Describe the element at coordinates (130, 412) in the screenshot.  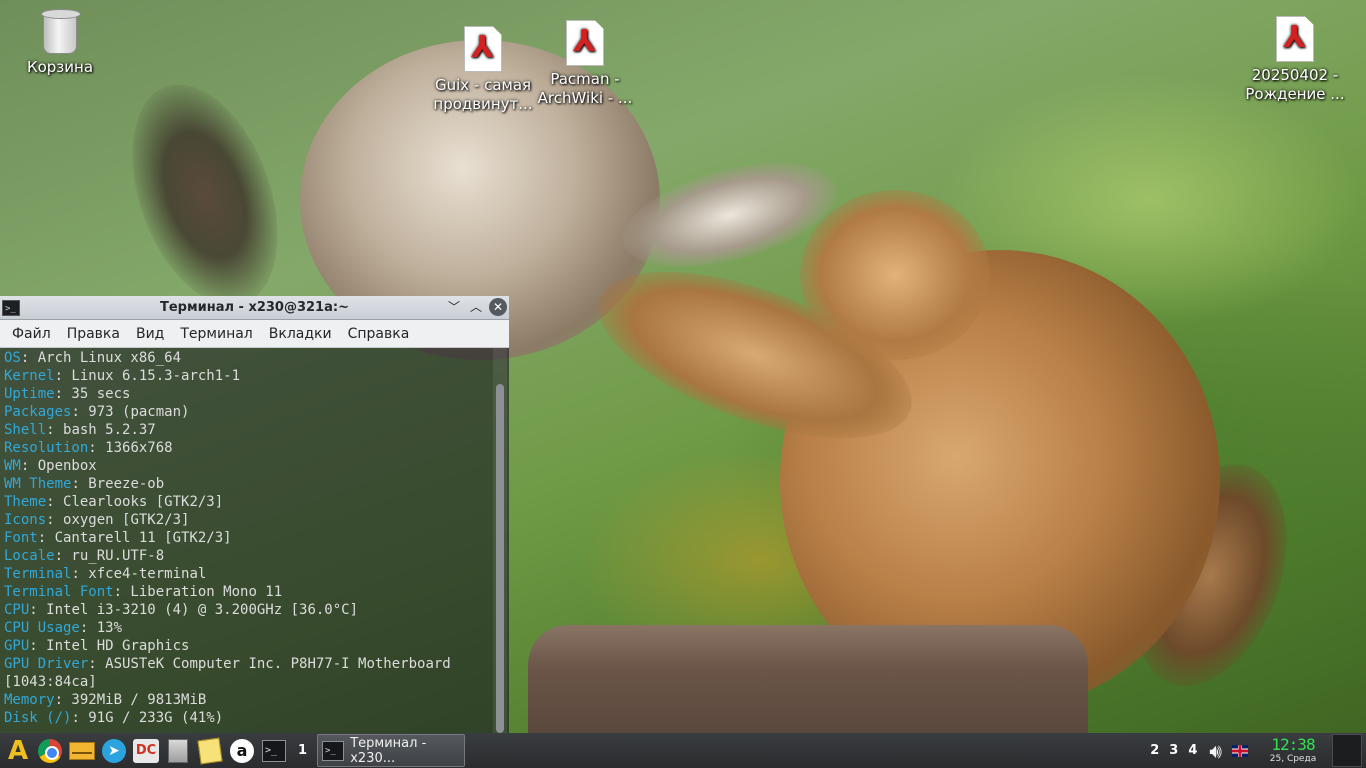
I see `terminal-line-value: : 973 (pacman)` at that location.